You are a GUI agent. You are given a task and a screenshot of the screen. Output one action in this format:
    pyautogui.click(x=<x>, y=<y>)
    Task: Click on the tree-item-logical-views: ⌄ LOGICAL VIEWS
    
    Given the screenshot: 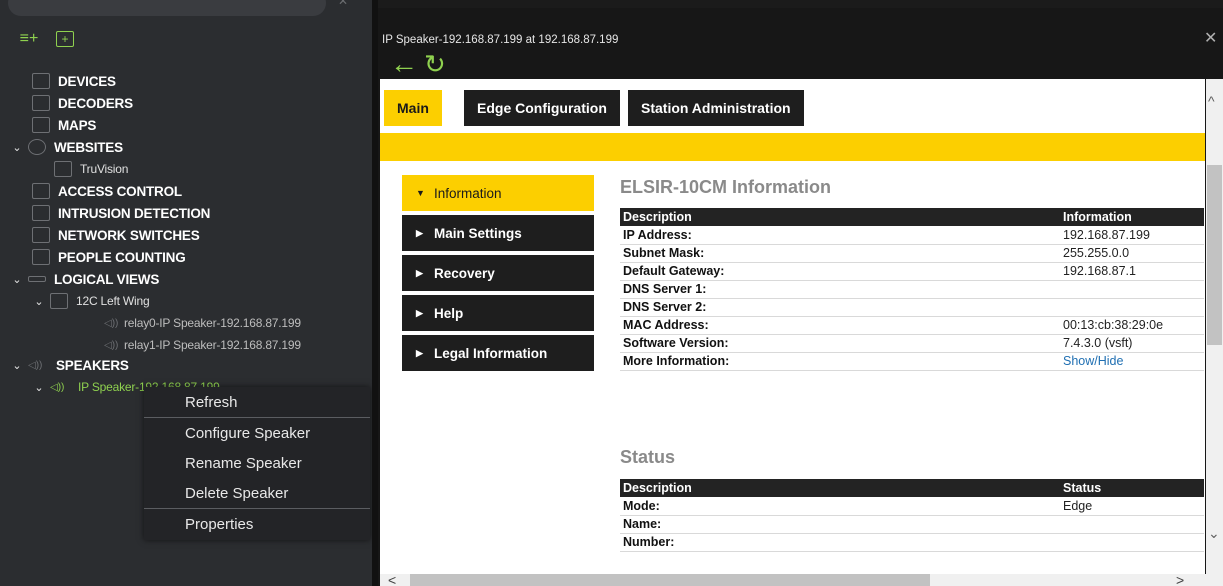 What is the action you would take?
    pyautogui.click(x=84, y=279)
    